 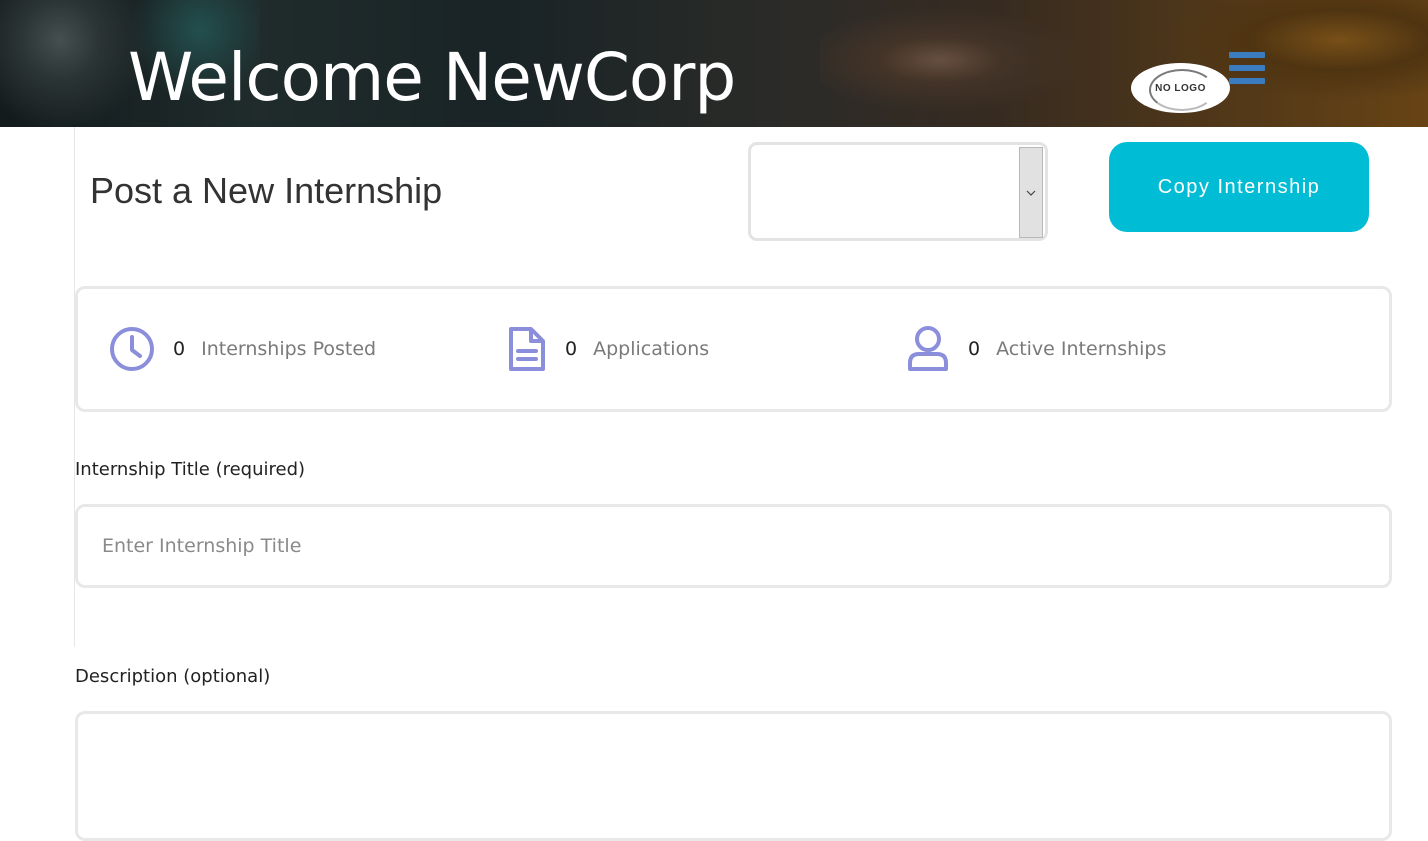 I want to click on company-logo: NO LOGO, so click(x=1180, y=88).